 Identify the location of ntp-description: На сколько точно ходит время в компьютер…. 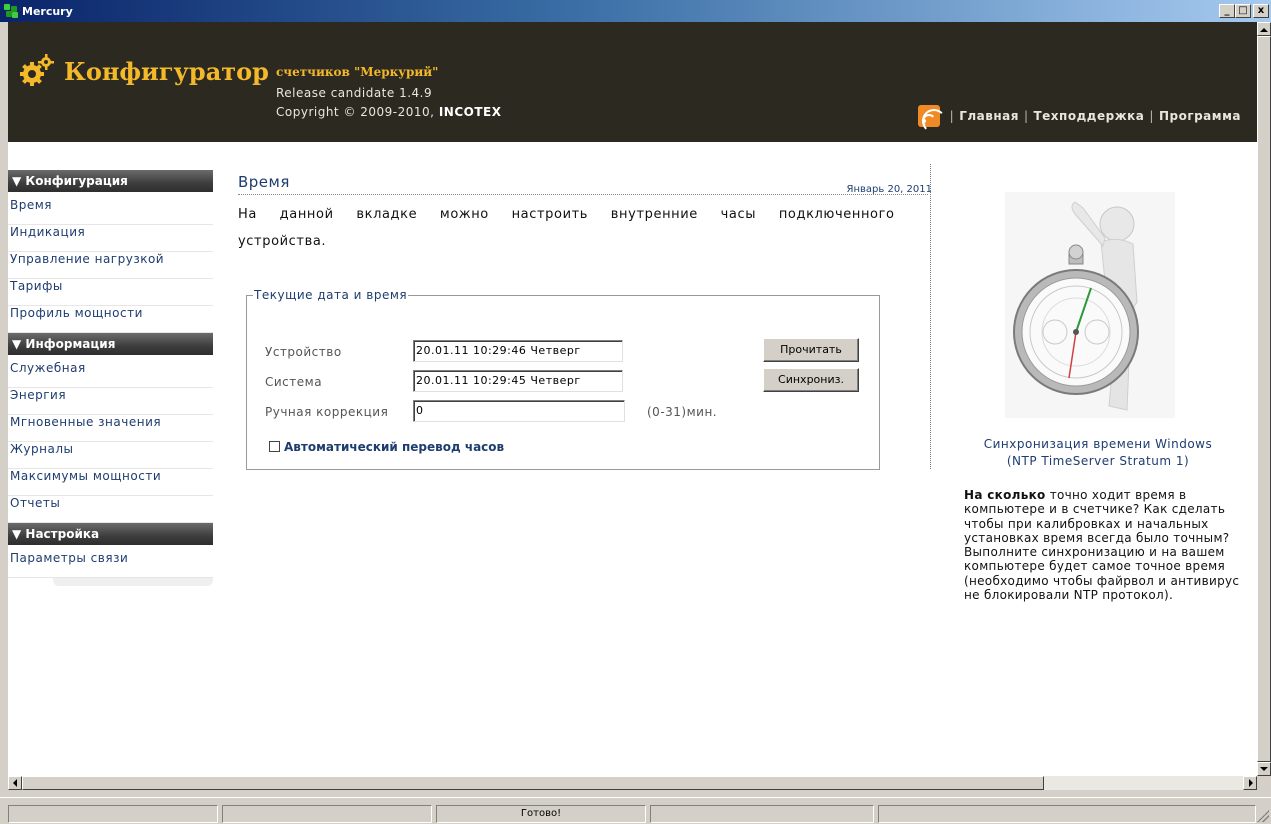
(1107, 545).